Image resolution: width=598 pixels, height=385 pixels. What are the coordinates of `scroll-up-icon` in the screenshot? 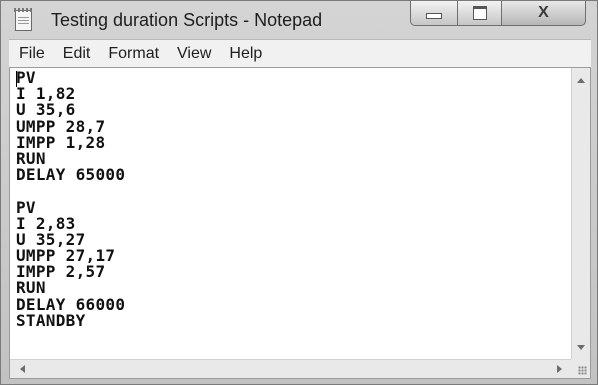 It's located at (581, 80).